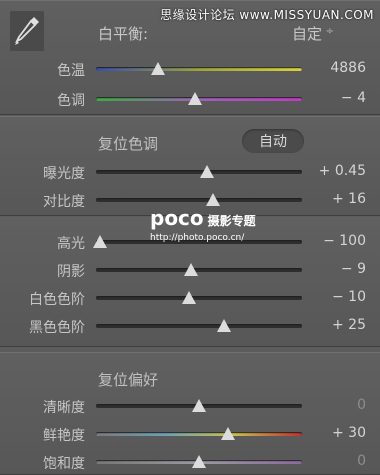  Describe the element at coordinates (273, 141) in the screenshot. I see `auto-tone-button: 自动` at that location.